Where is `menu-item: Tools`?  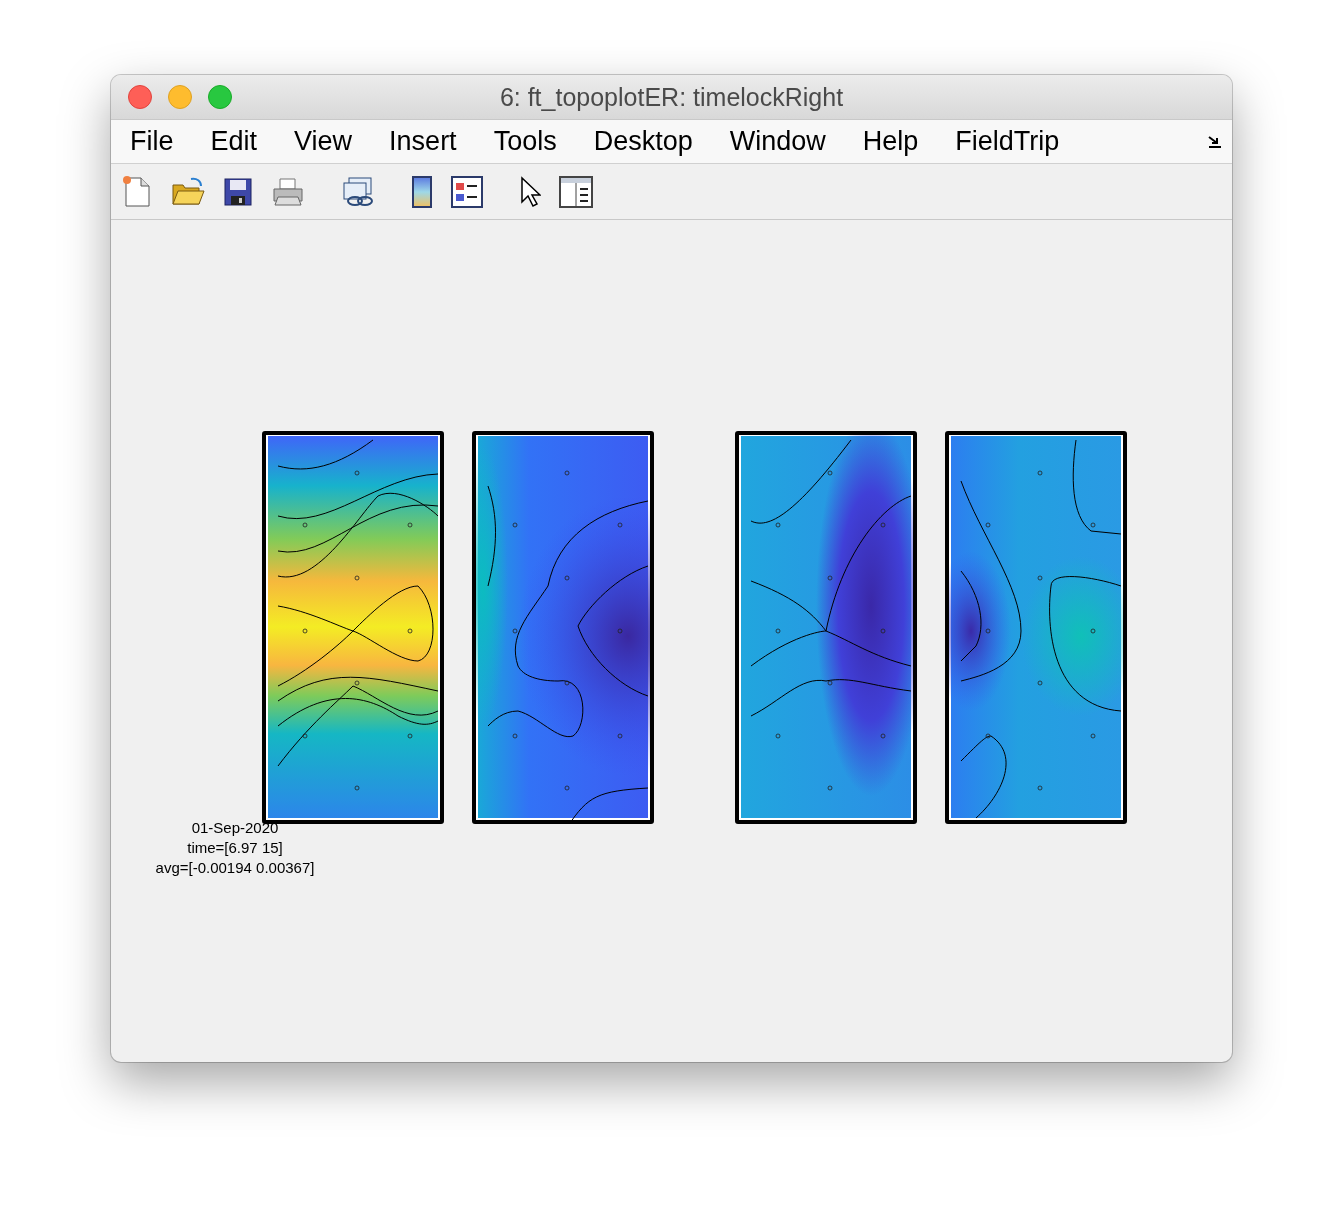 menu-item: Tools is located at coordinates (525, 141).